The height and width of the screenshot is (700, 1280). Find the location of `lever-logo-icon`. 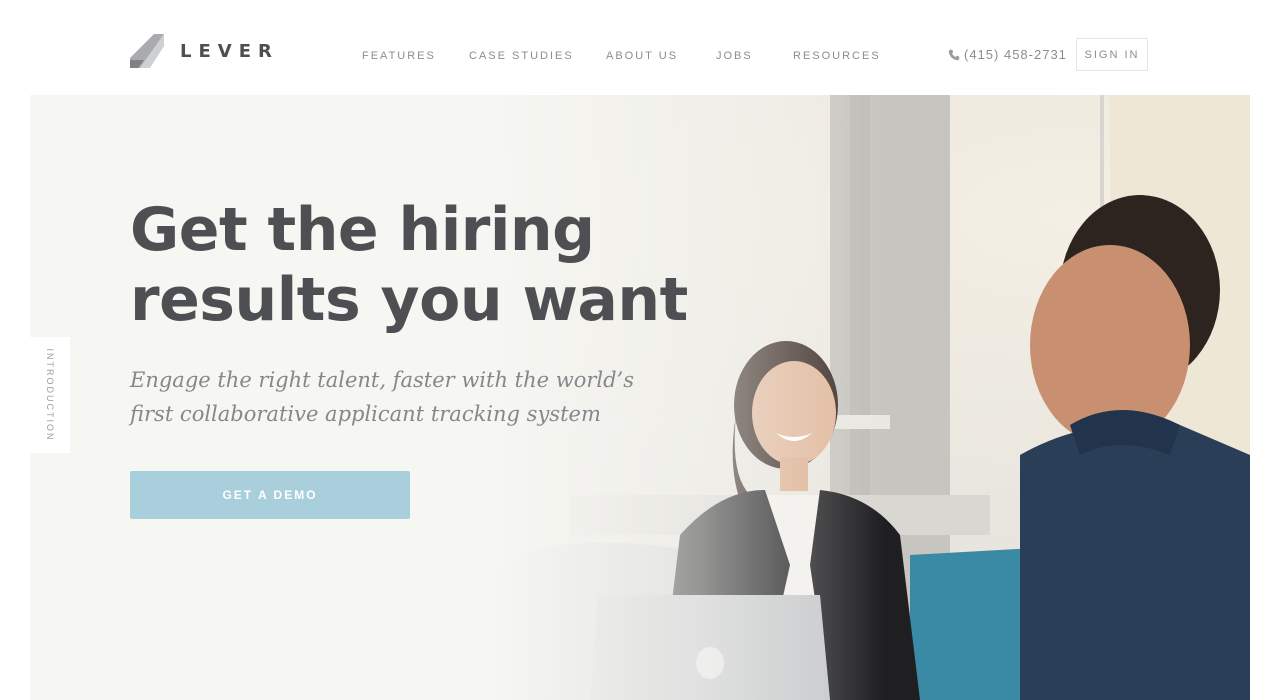

lever-logo-icon is located at coordinates (147, 51).